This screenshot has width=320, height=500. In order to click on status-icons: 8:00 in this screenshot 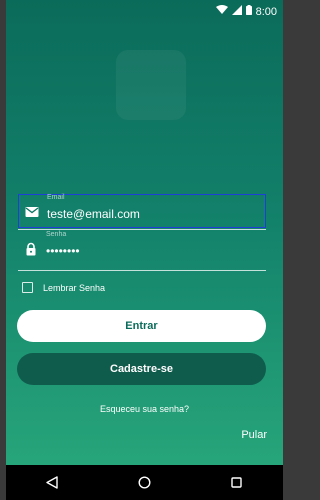, I will do `click(246, 11)`.